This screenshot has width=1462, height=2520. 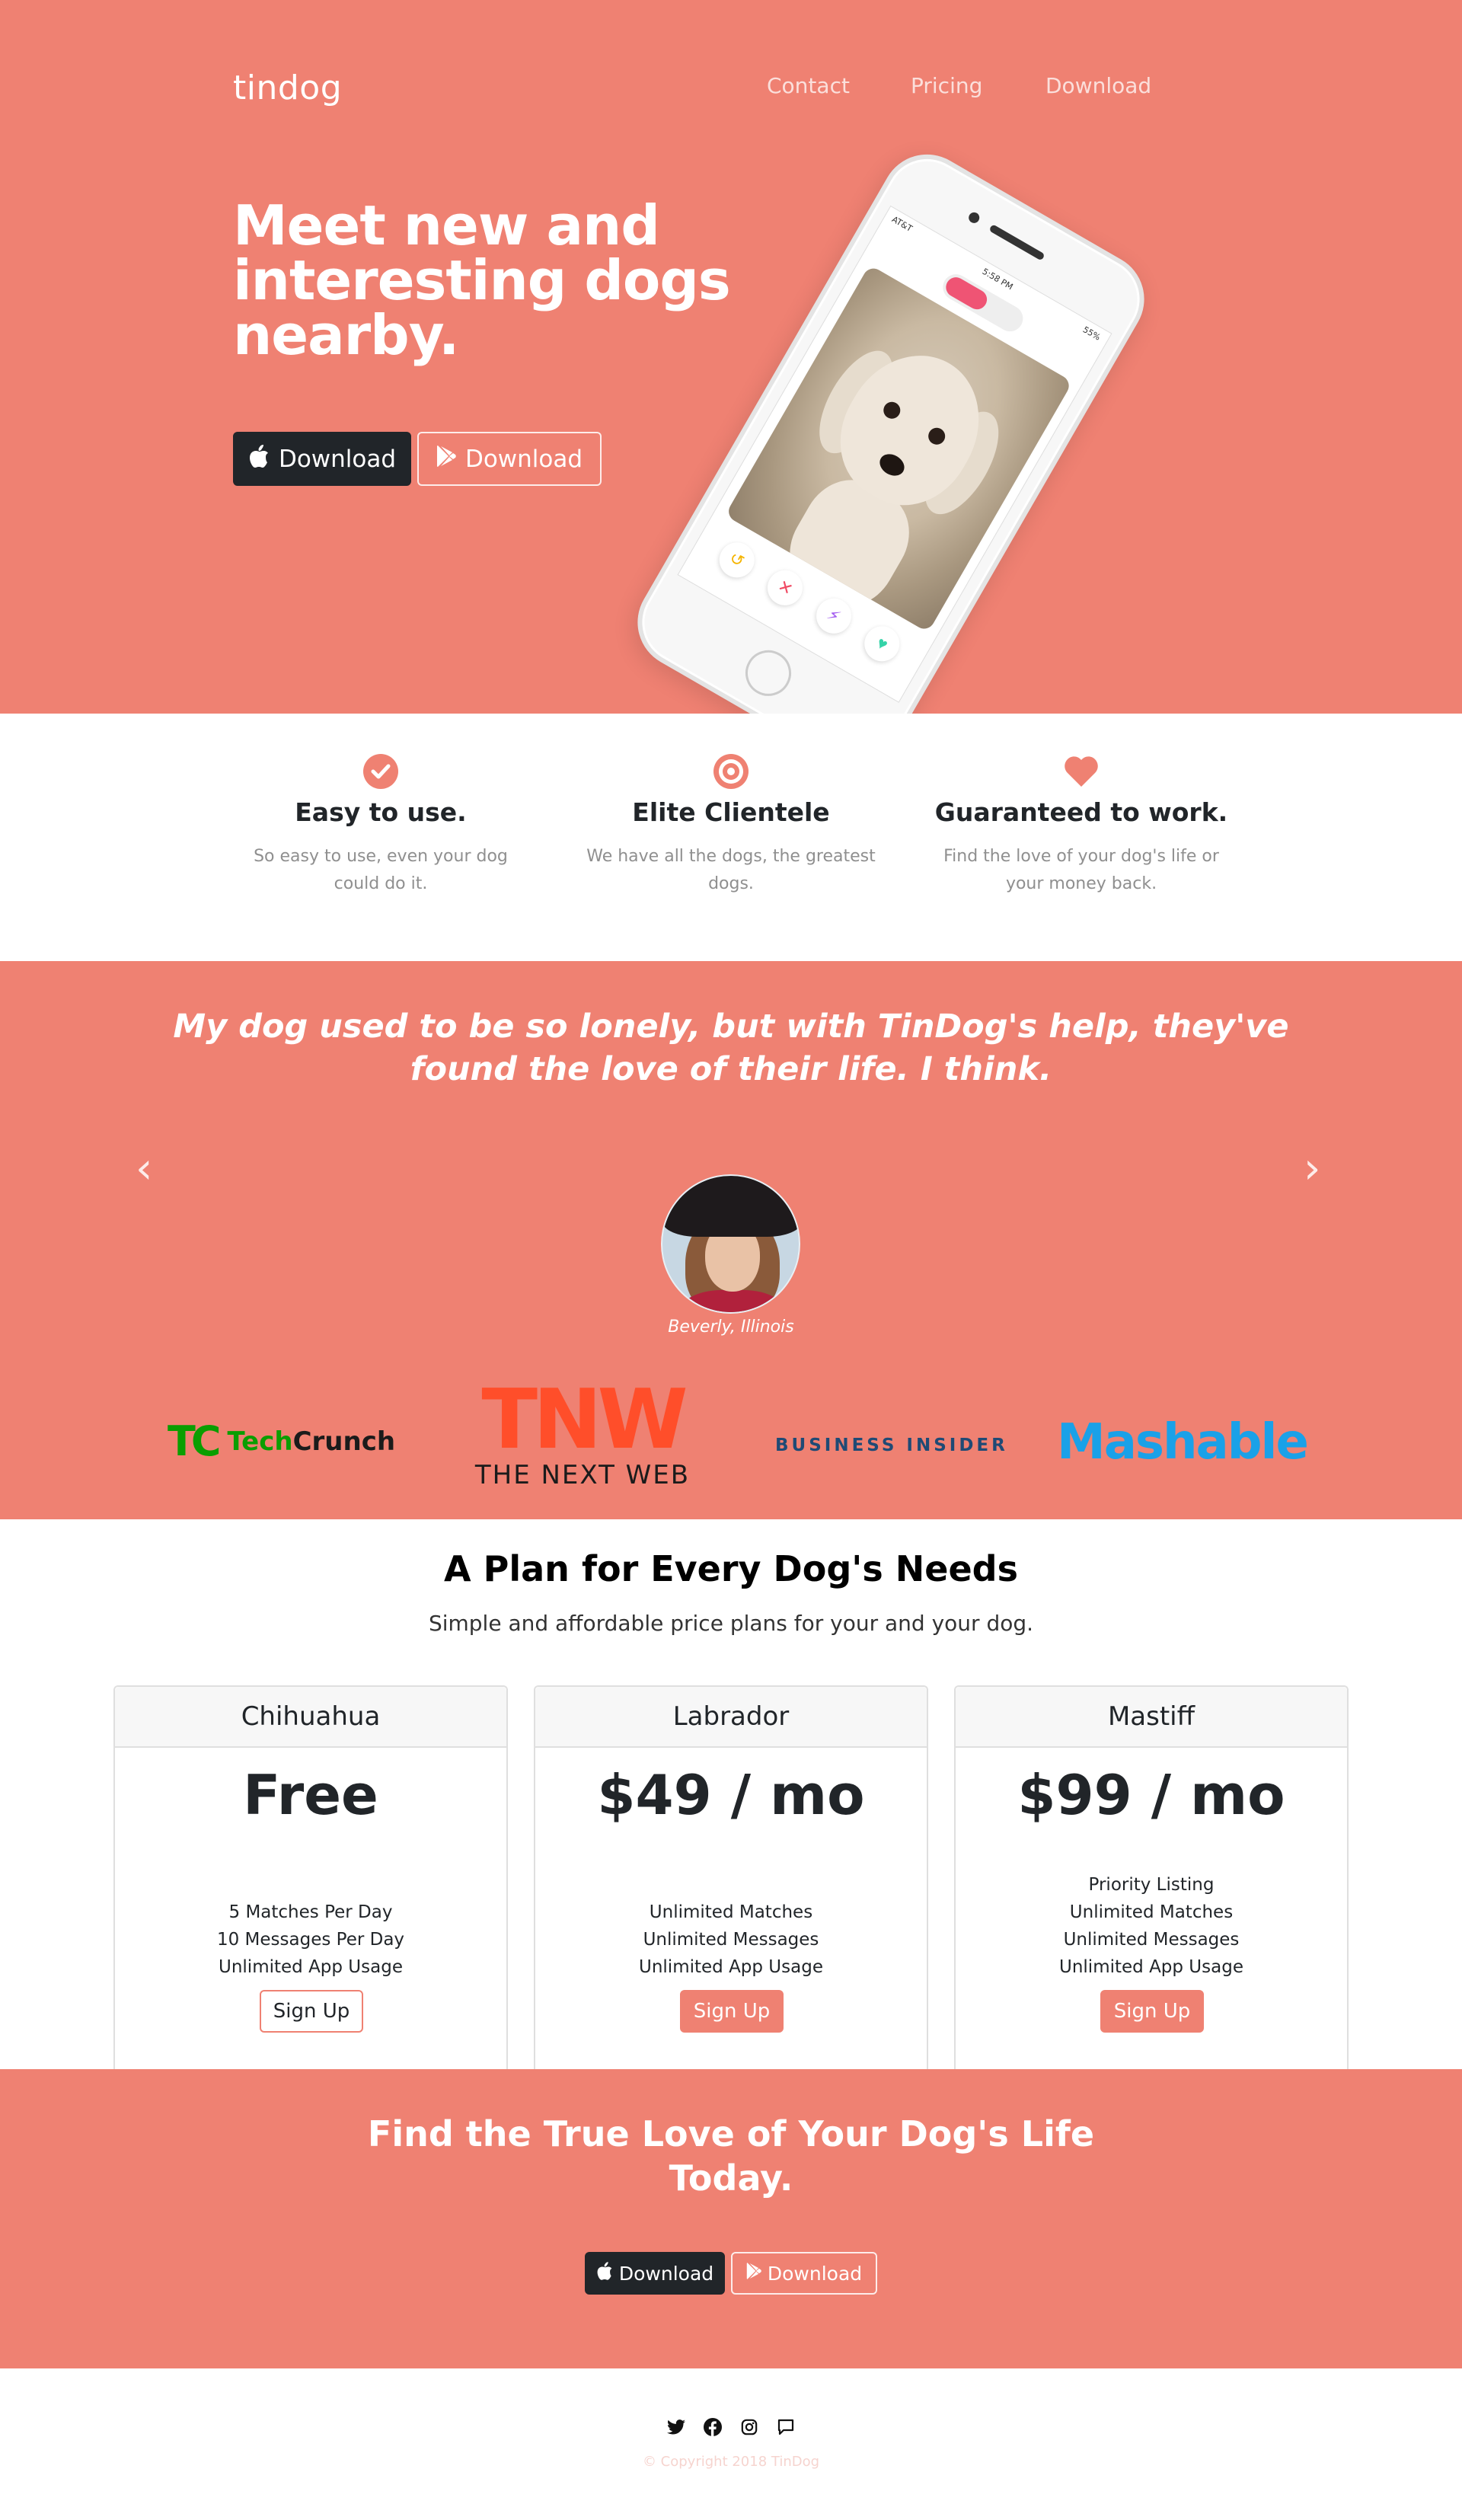 What do you see at coordinates (946, 85) in the screenshot?
I see `nav-link-pricing: Pricing` at bounding box center [946, 85].